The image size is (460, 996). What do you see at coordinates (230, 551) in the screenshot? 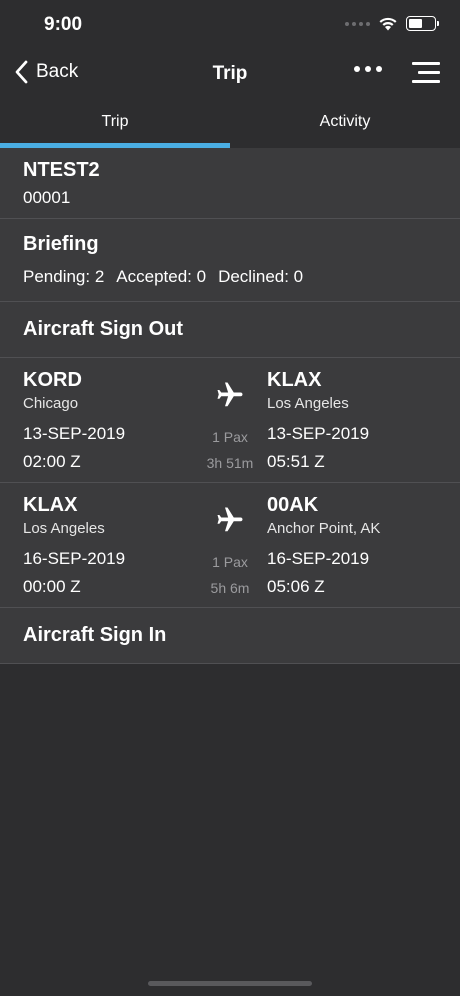
I see `leg-summary: 1 Pax 5h 6m` at bounding box center [230, 551].